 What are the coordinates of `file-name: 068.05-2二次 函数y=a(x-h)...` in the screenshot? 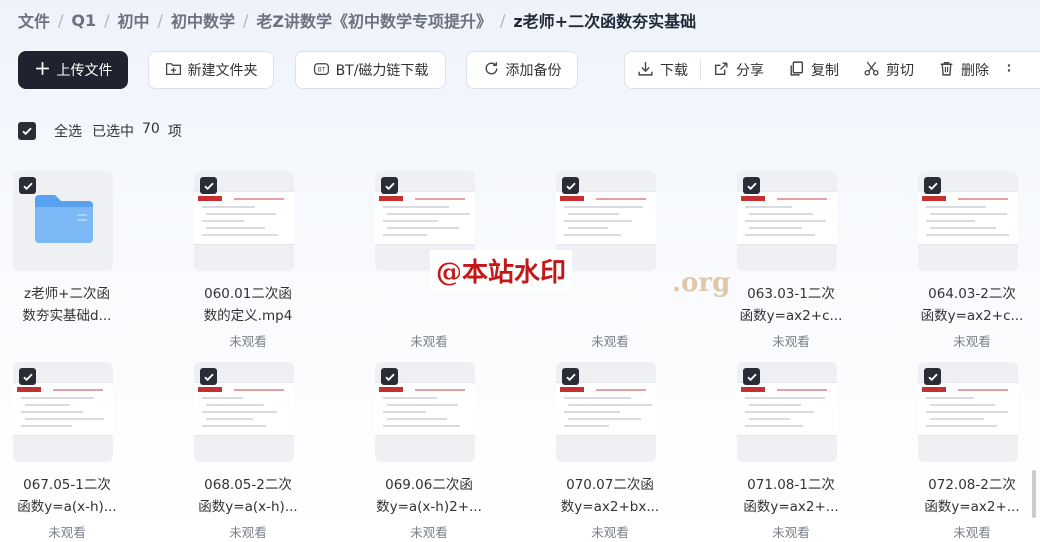 It's located at (248, 496).